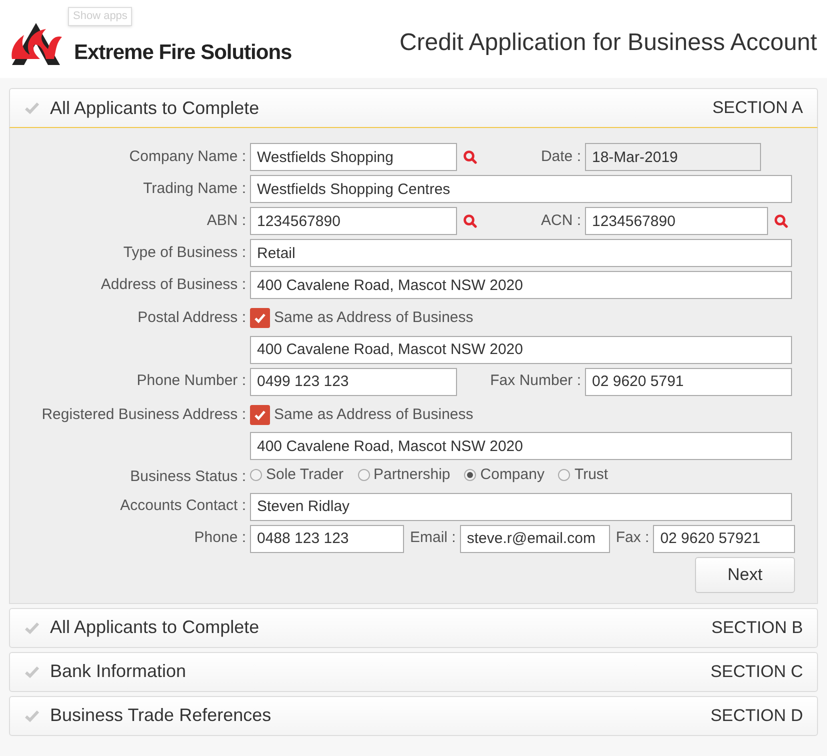 The image size is (827, 756). Describe the element at coordinates (173, 284) in the screenshot. I see `field-label: Address of Business :` at that location.